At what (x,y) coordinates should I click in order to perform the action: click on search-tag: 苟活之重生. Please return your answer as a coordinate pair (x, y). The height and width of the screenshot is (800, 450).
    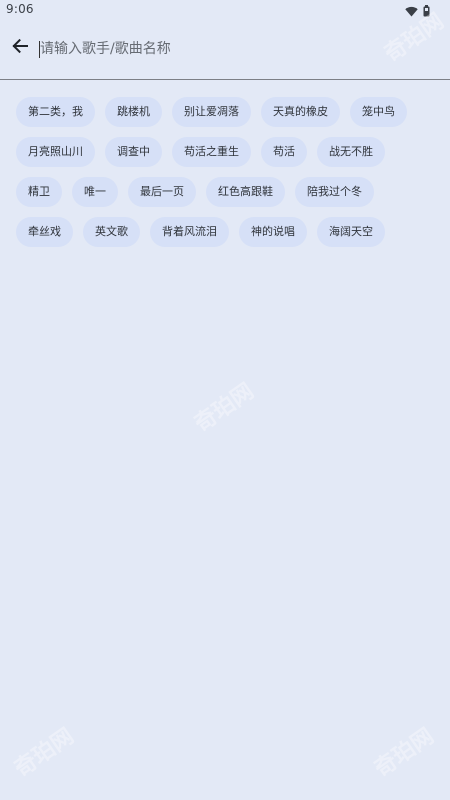
    Looking at the image, I should click on (211, 152).